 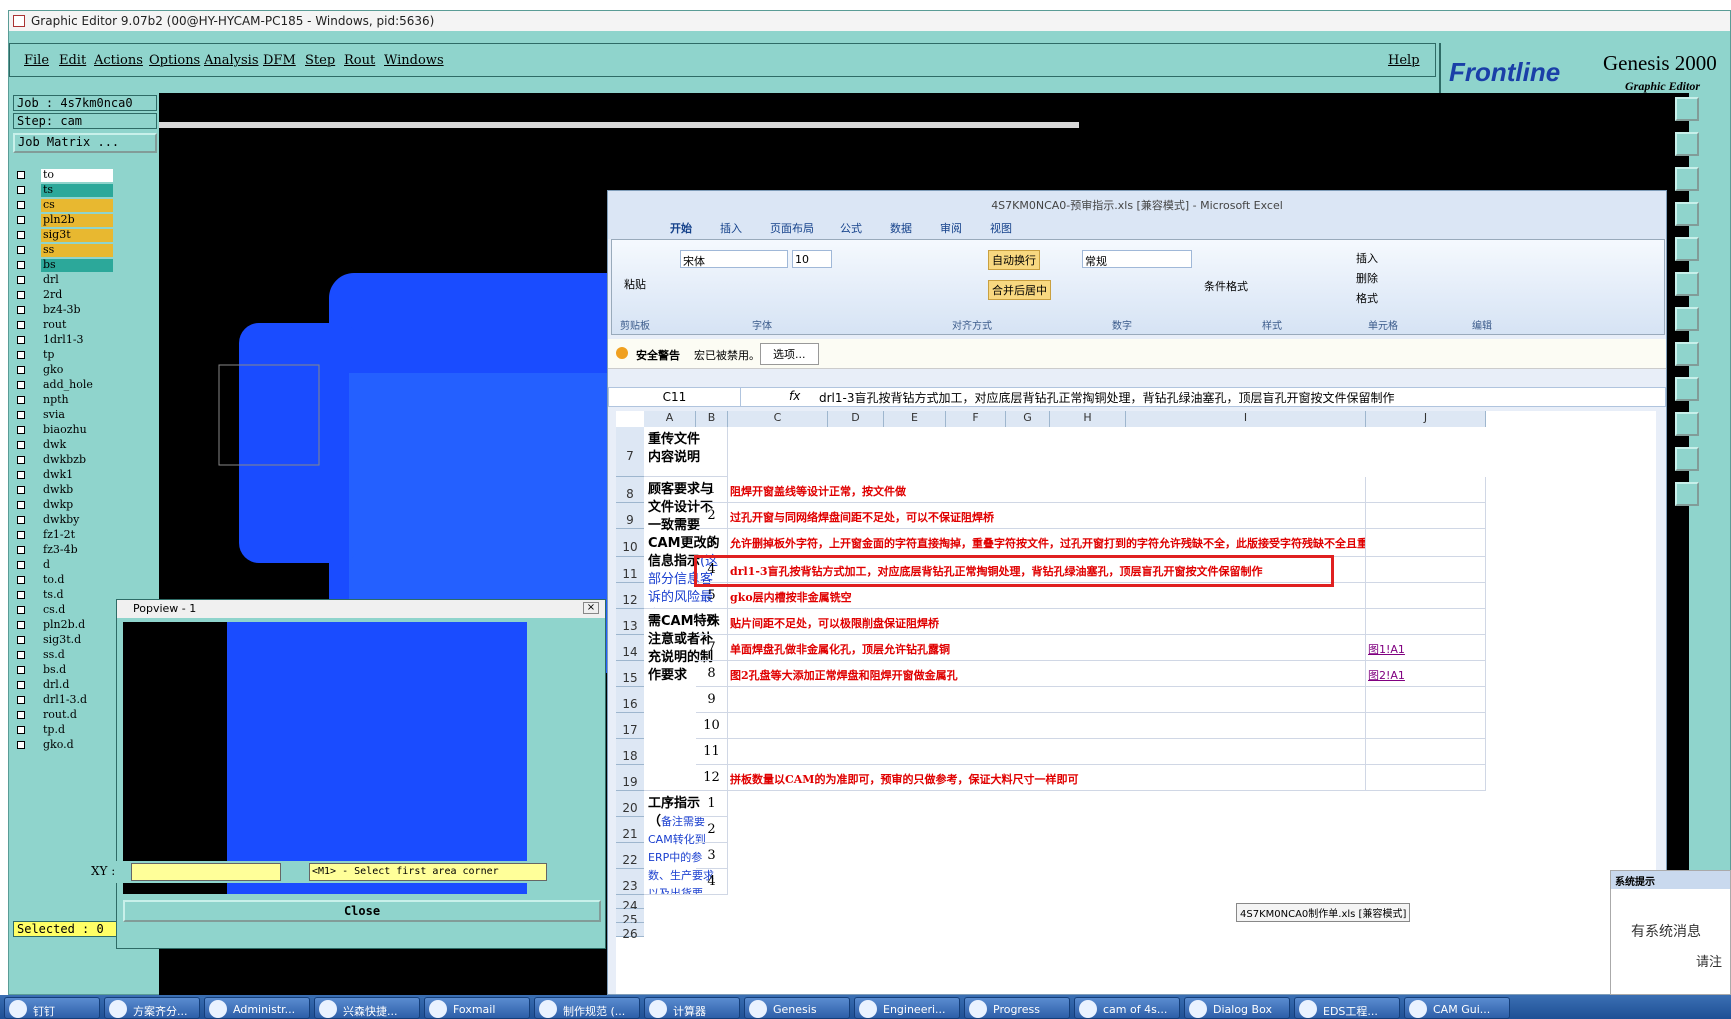 What do you see at coordinates (77, 280) in the screenshot?
I see `layer-name: drl` at bounding box center [77, 280].